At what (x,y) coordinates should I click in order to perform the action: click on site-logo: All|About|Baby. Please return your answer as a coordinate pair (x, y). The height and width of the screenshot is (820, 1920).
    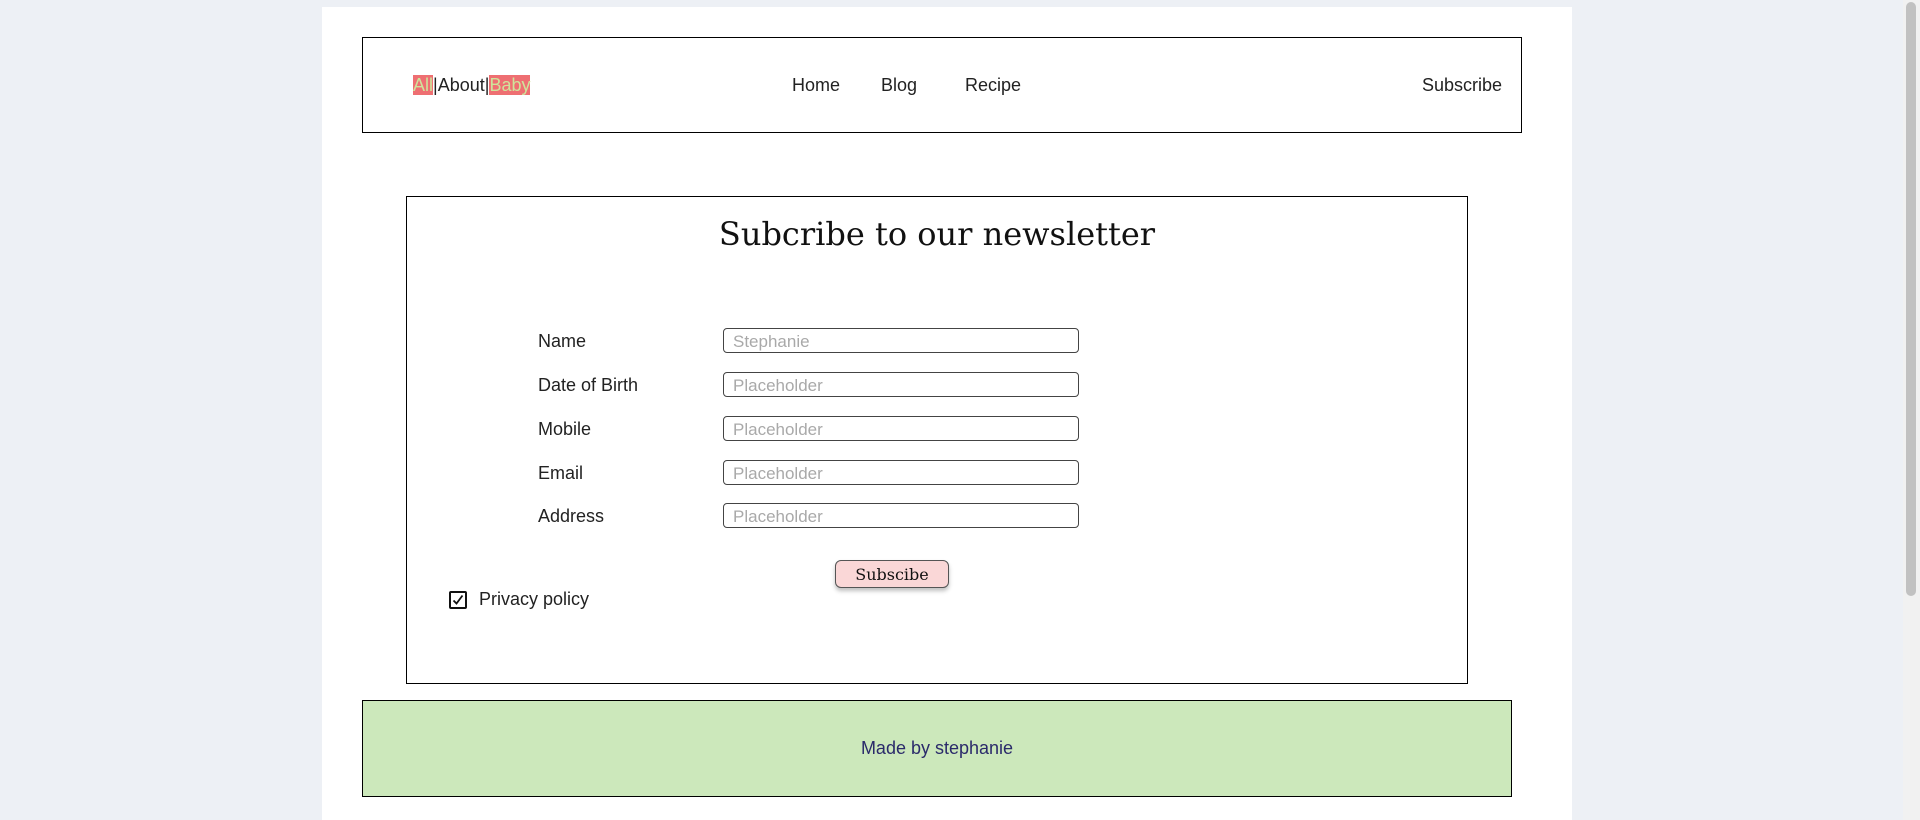
    Looking at the image, I should click on (472, 85).